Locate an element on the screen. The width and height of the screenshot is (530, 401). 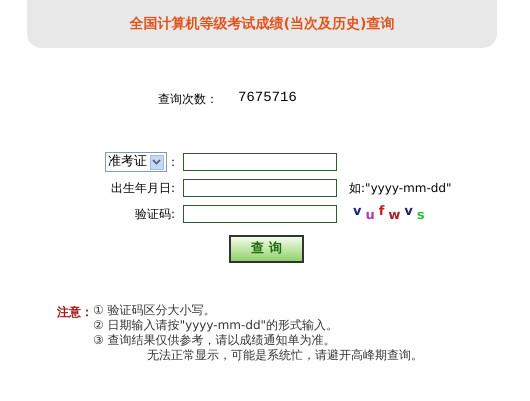
field-label: 出生年月日: is located at coordinates (143, 188).